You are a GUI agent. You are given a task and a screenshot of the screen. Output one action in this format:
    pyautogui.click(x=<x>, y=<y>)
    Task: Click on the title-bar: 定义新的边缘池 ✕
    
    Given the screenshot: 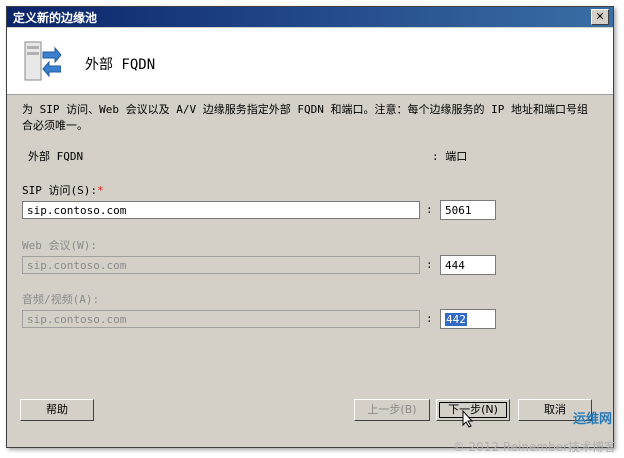 What is the action you would take?
    pyautogui.click(x=310, y=17)
    